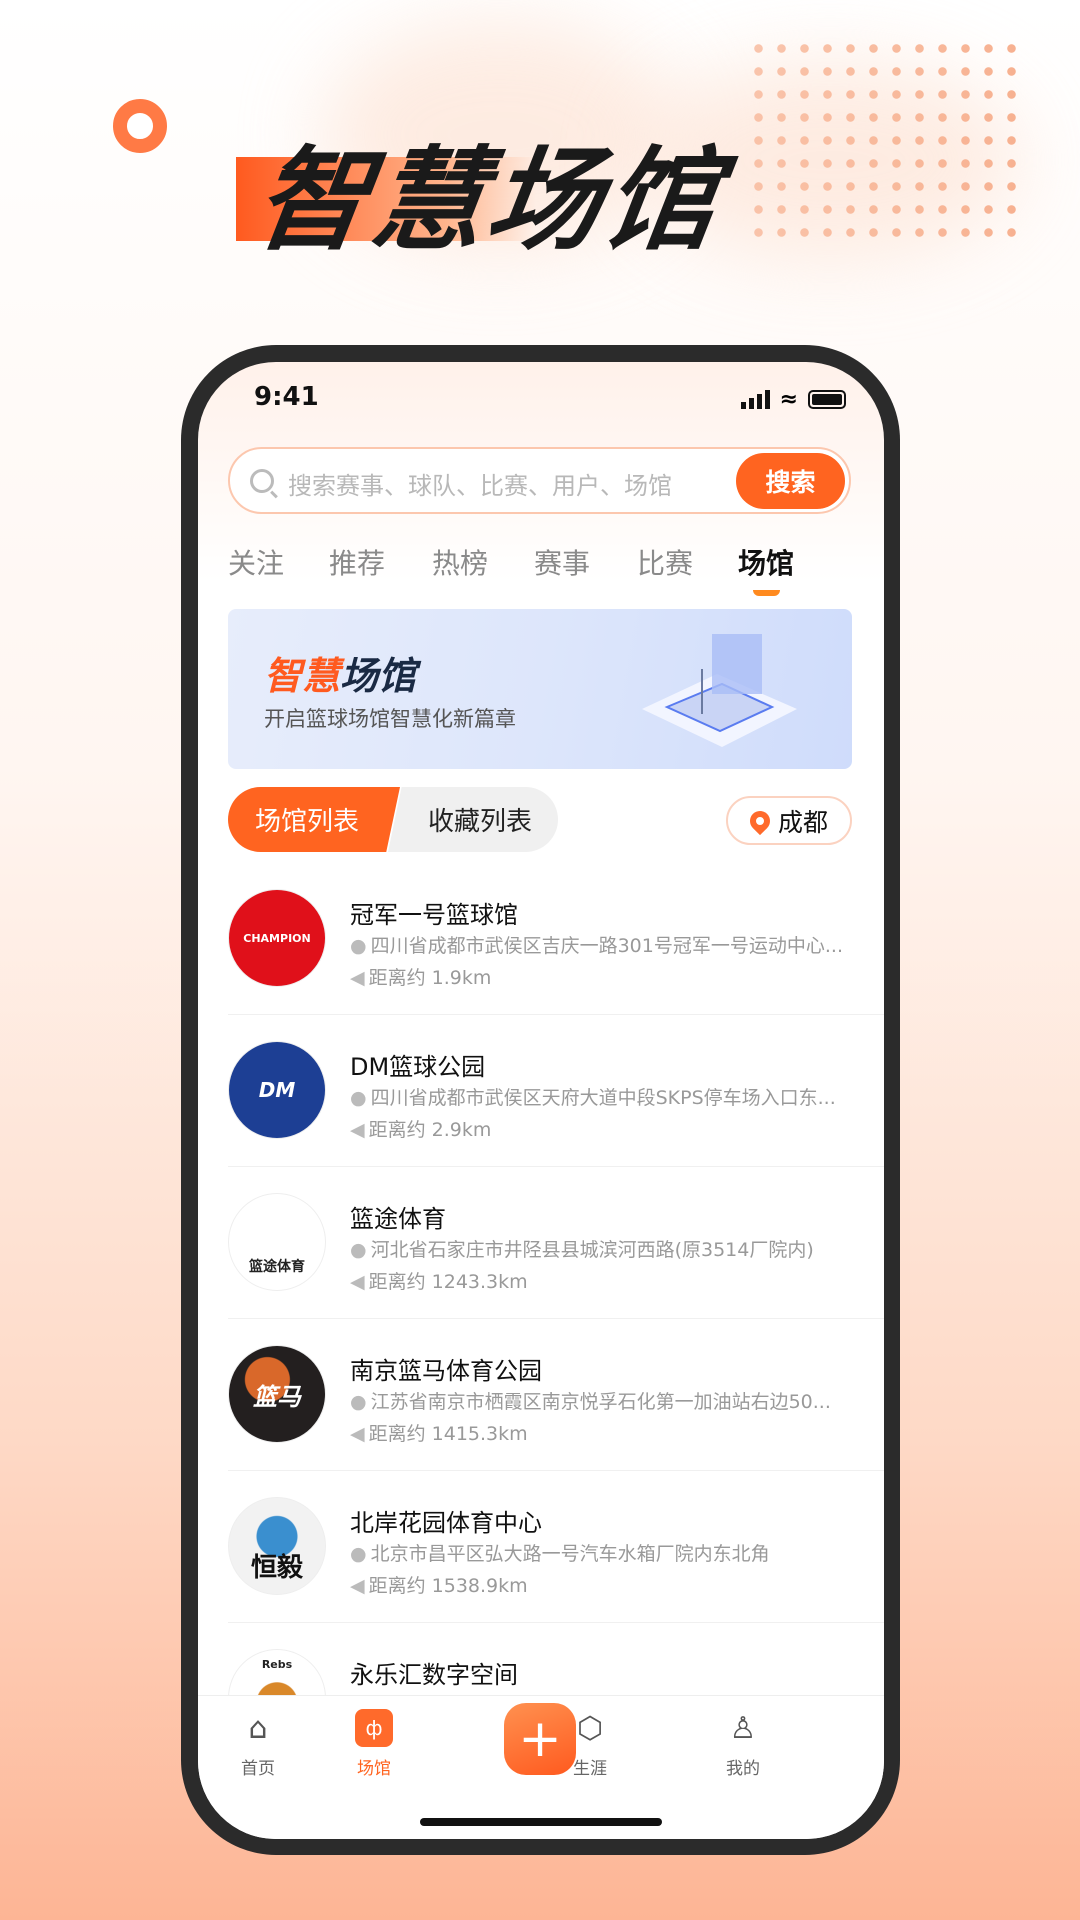 This screenshot has width=1080, height=1920. Describe the element at coordinates (766, 562) in the screenshot. I see `tab-venues: 场馆` at that location.